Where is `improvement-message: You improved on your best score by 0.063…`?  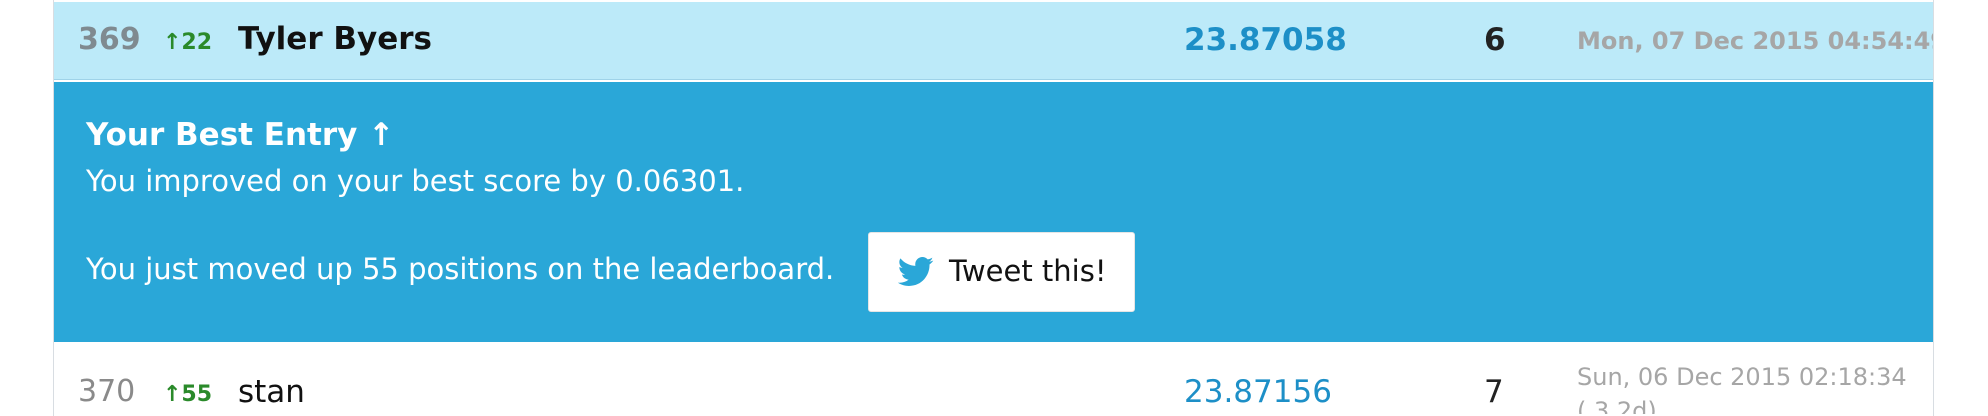 improvement-message: You improved on your best score by 0.063… is located at coordinates (415, 181).